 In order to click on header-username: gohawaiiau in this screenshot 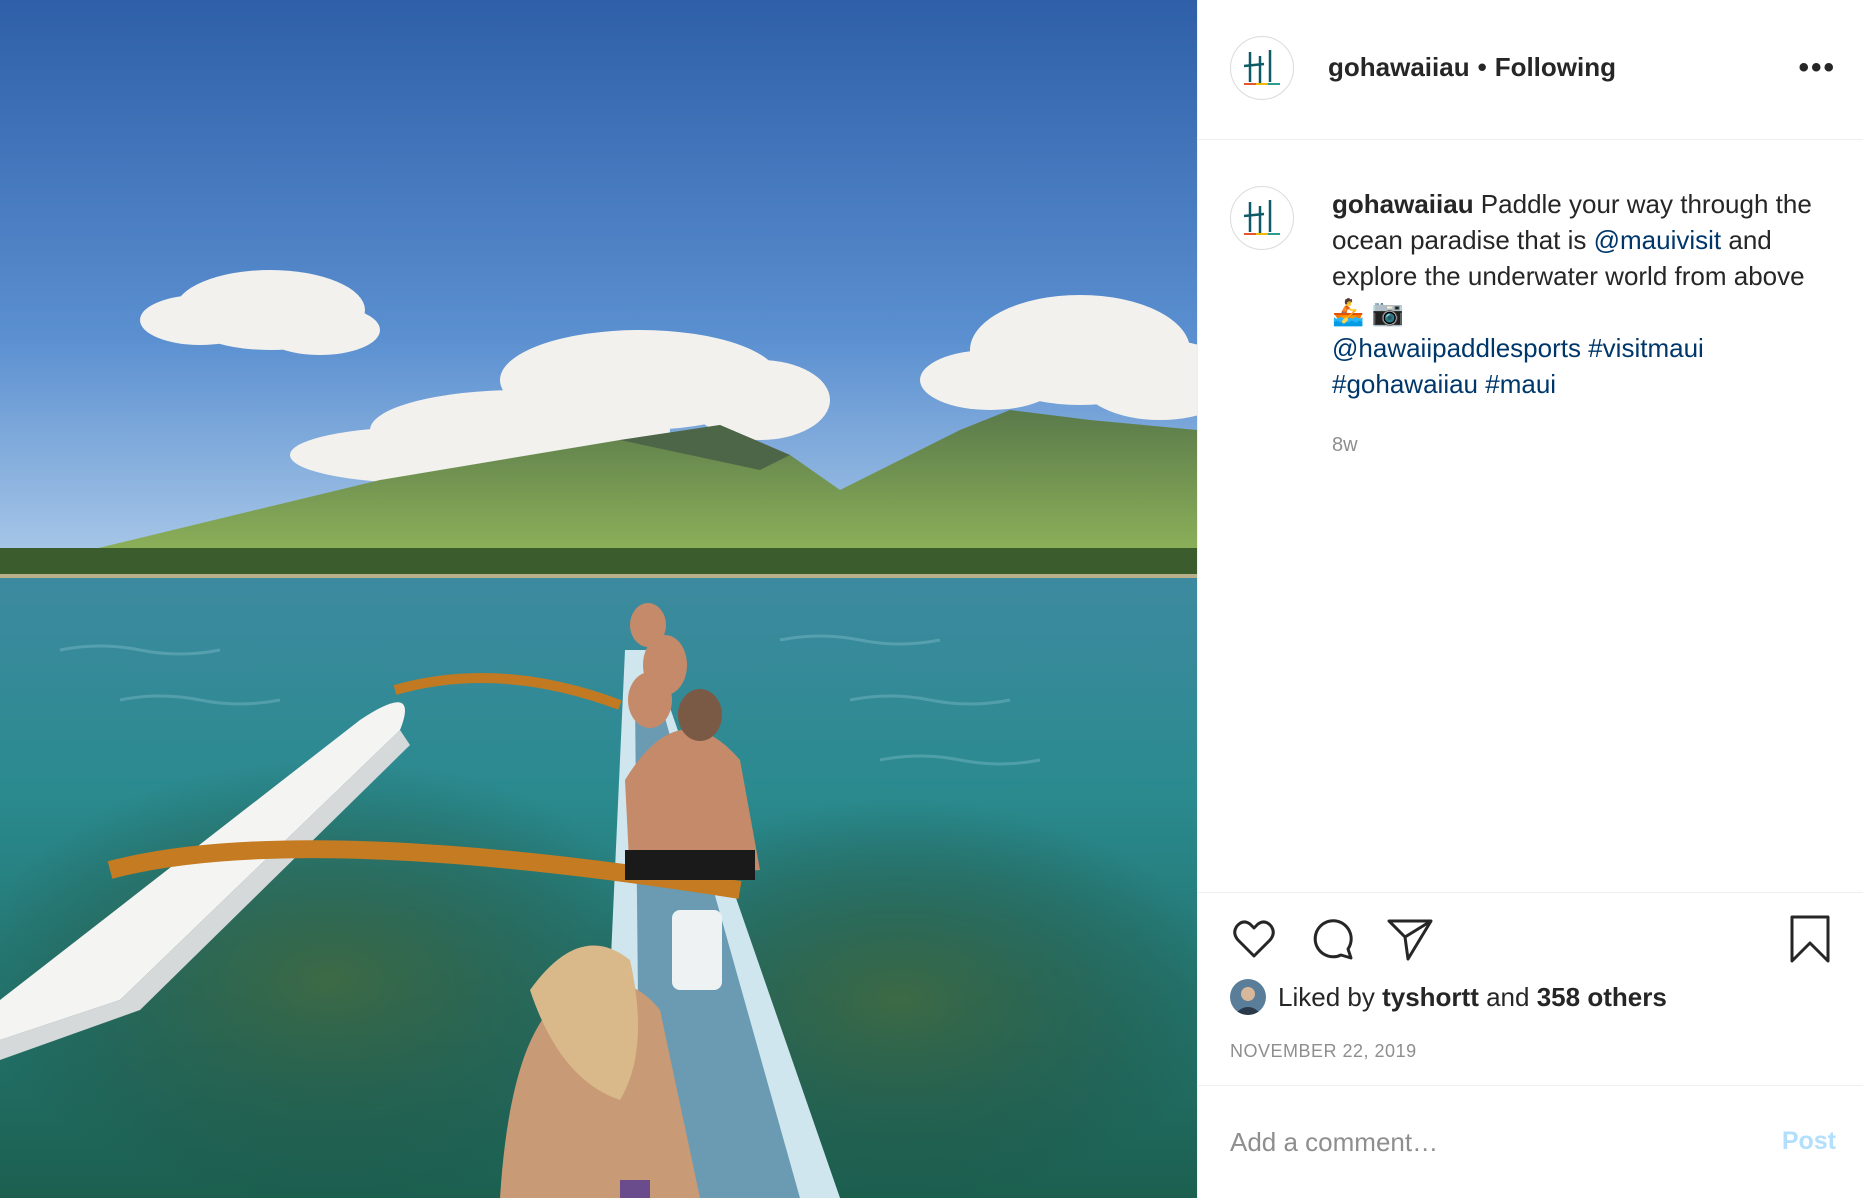, I will do `click(1399, 67)`.